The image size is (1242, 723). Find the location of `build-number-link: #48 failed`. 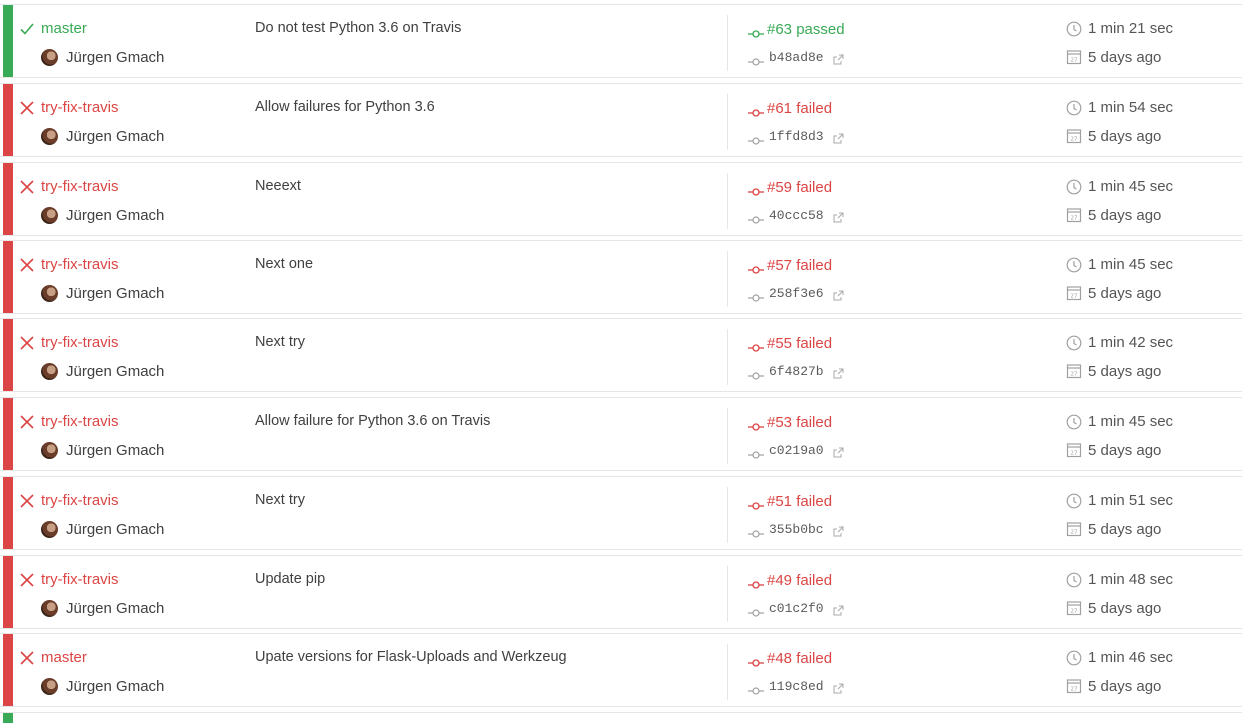

build-number-link: #48 failed is located at coordinates (799, 658).